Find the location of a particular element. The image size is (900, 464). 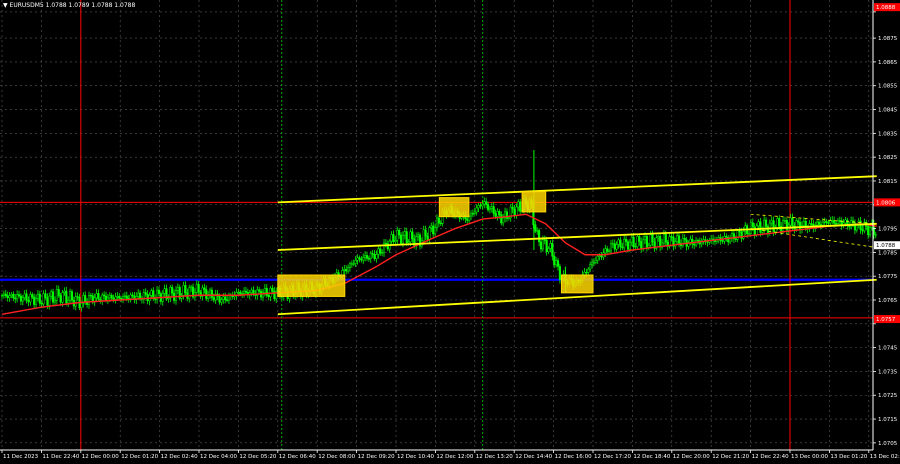

x-tick-label: 12 Dec 10:40 is located at coordinates (415, 457).